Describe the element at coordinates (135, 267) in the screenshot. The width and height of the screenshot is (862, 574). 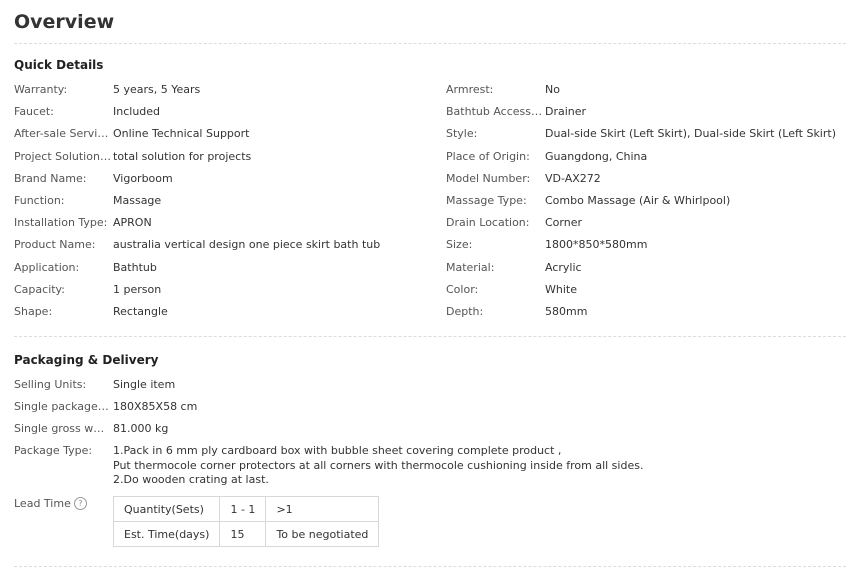
I see `attr-value: Bathtub` at that location.